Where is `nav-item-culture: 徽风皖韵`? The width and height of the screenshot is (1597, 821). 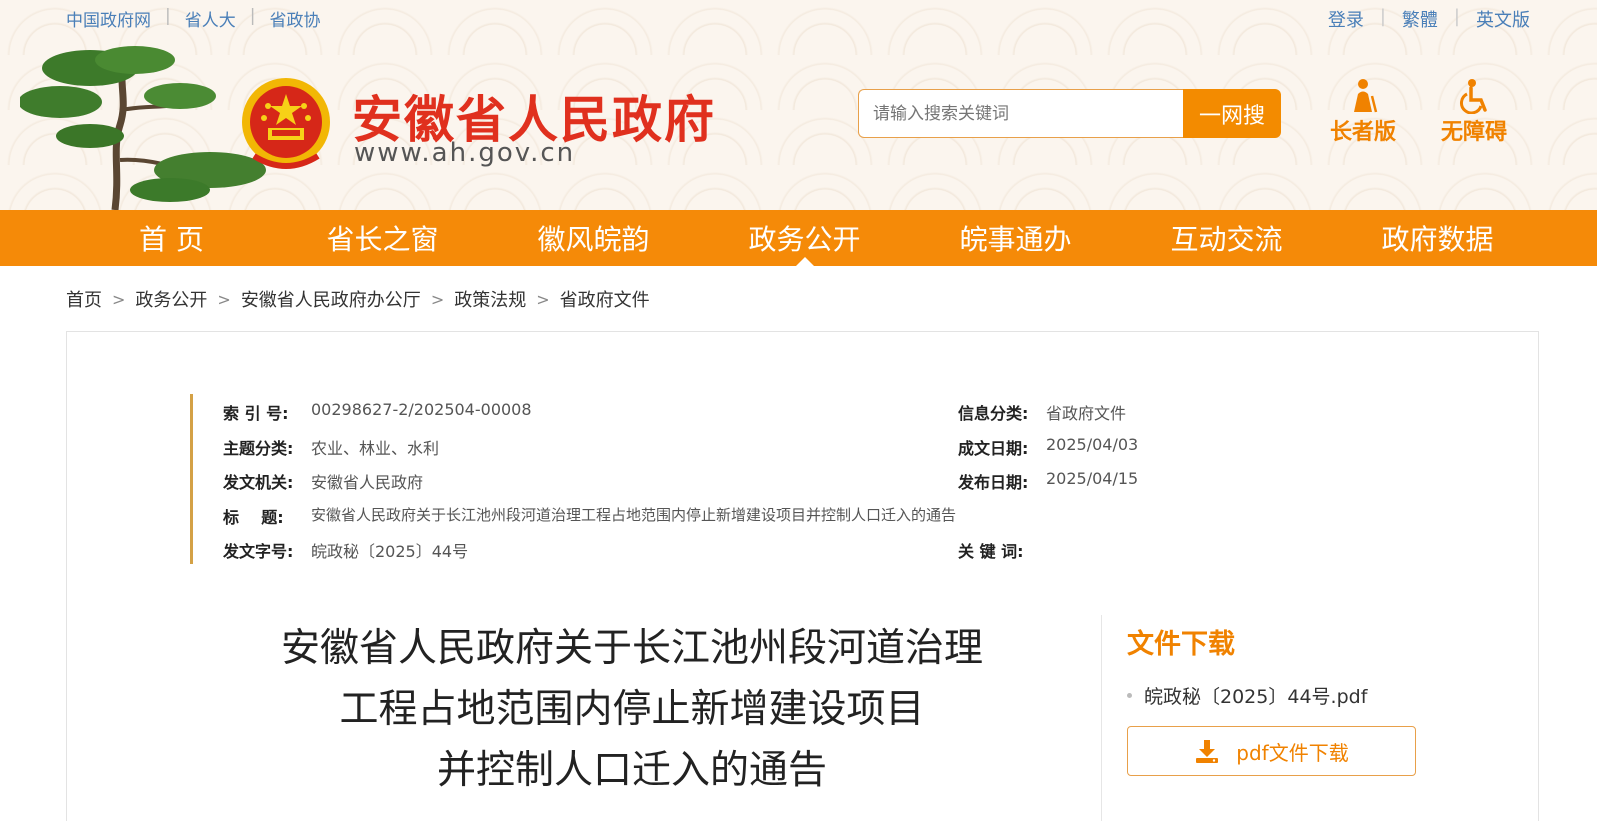 nav-item-culture: 徽风皖韵 is located at coordinates (593, 238).